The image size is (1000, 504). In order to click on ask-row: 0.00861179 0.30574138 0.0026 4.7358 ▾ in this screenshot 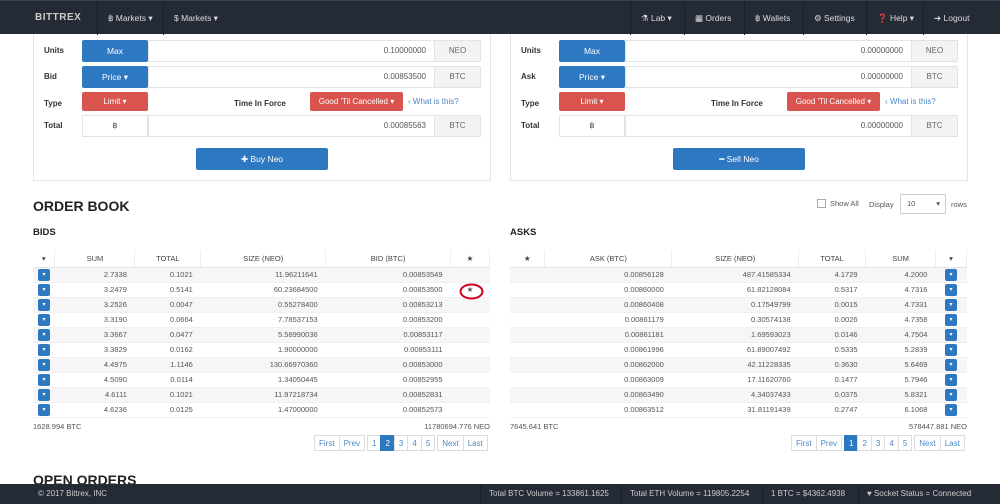, I will do `click(738, 320)`.